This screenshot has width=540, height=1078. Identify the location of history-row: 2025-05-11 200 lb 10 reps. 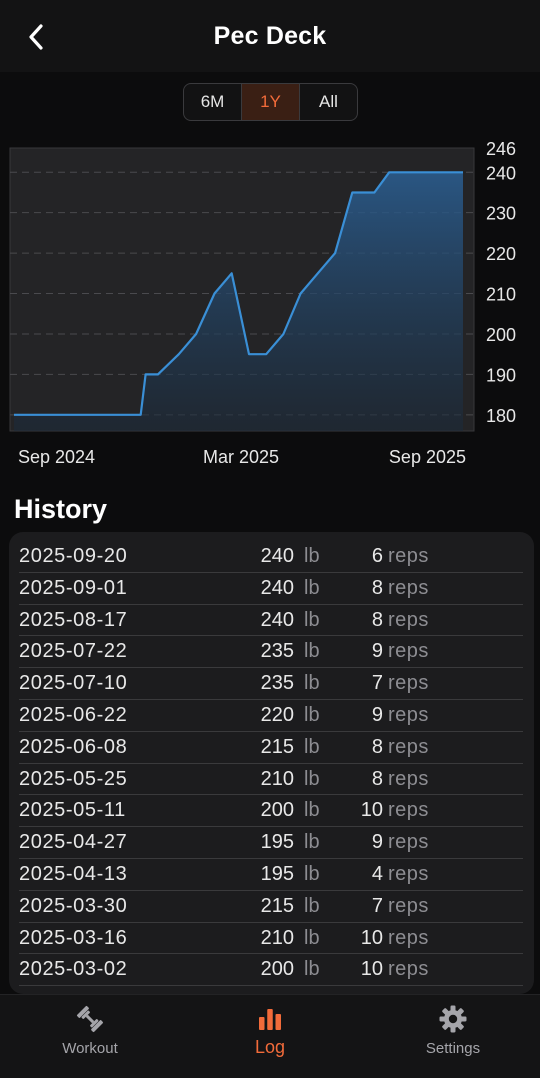
(271, 811).